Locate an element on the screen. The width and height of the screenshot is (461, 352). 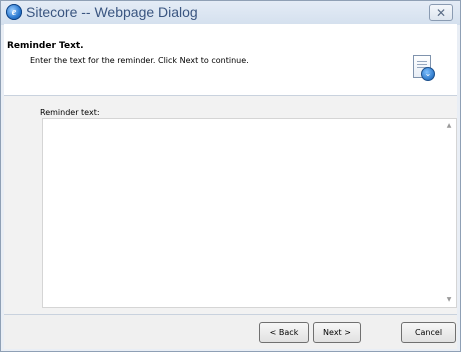
dialog-footer is located at coordinates (230, 331).